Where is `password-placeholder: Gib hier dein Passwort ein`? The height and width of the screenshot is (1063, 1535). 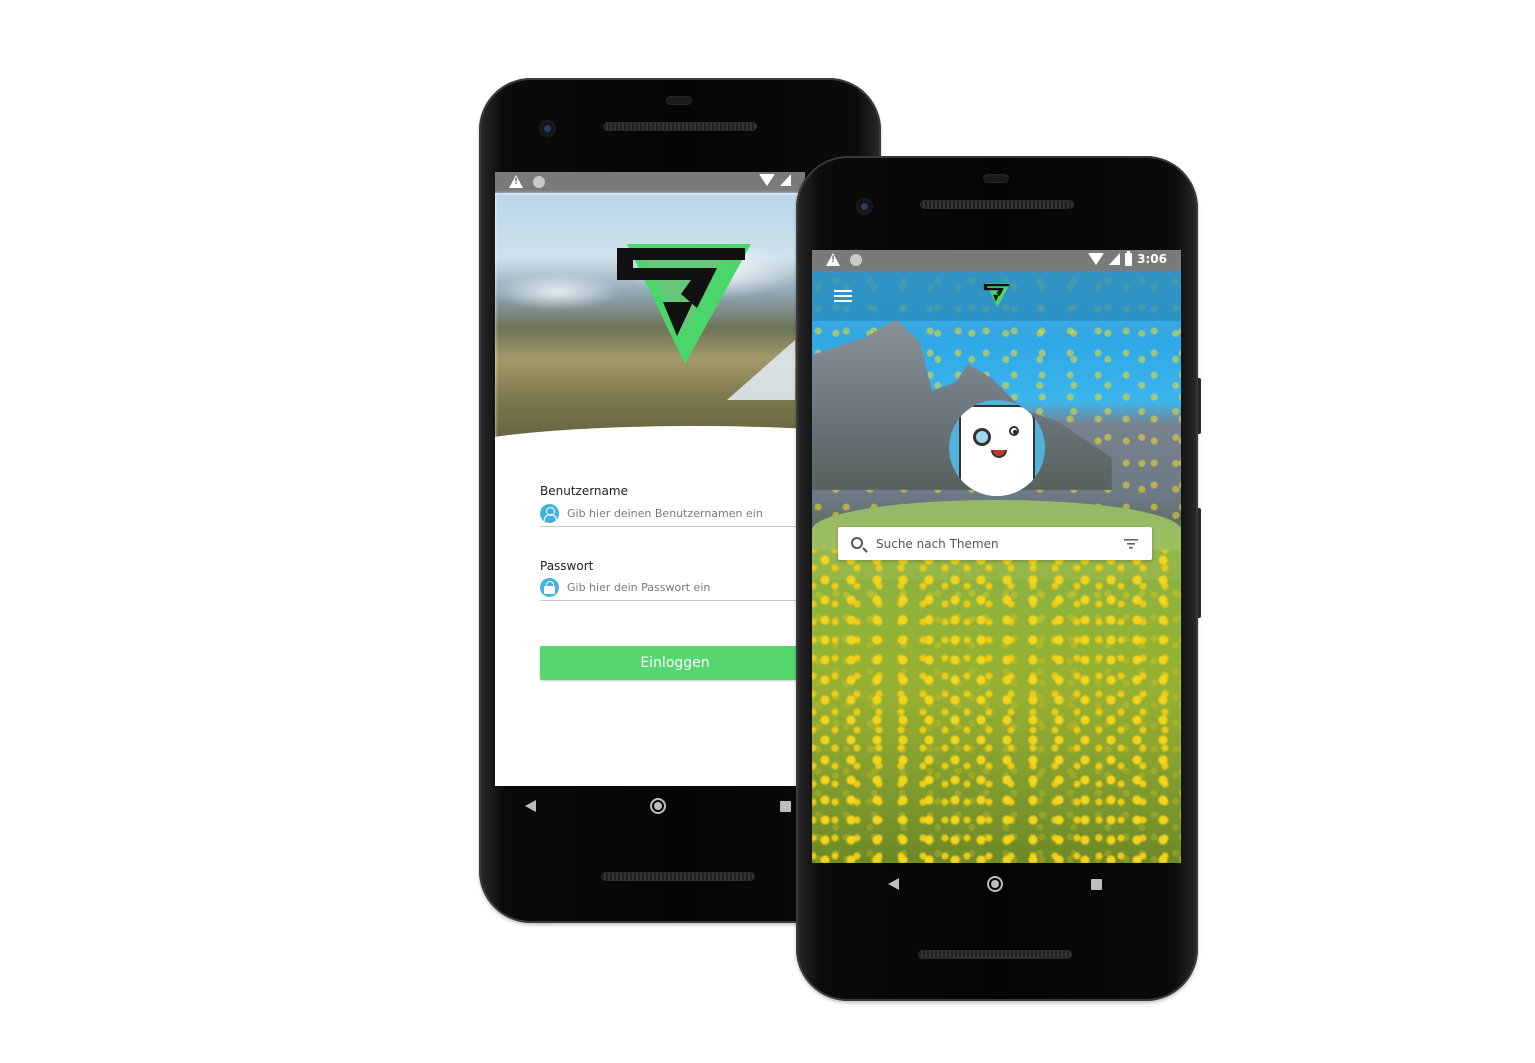 password-placeholder: Gib hier dein Passwort ein is located at coordinates (639, 587).